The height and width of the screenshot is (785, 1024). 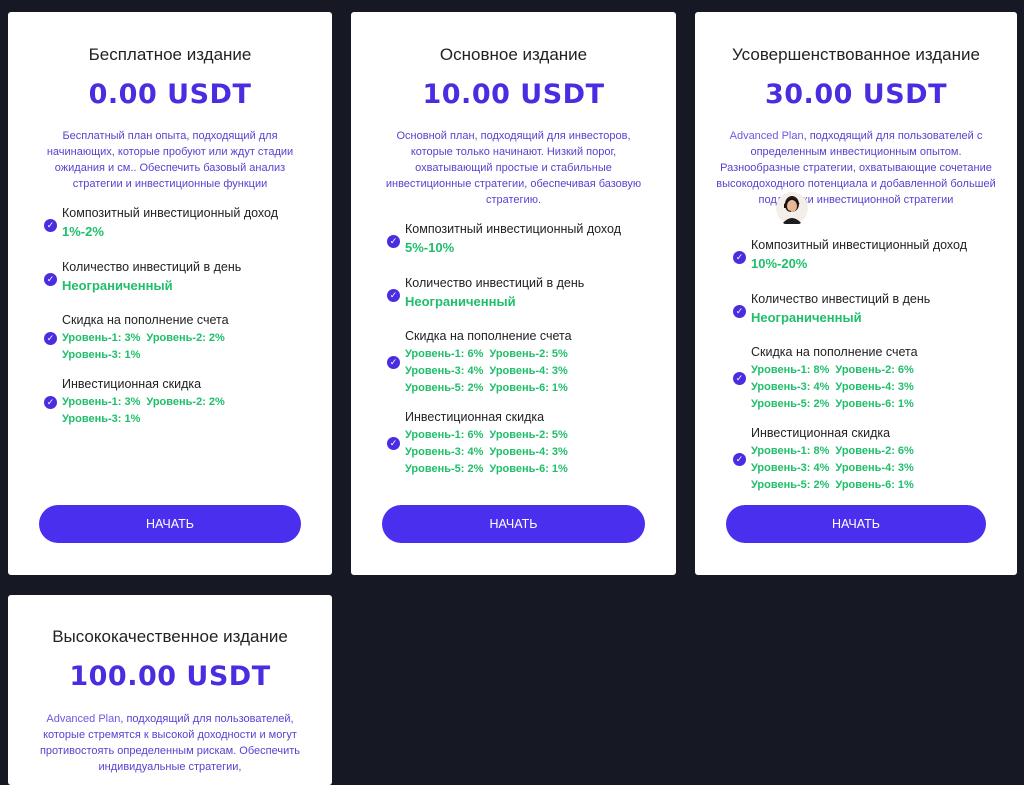 What do you see at coordinates (779, 263) in the screenshot?
I see `feature-value: 10%-20%` at bounding box center [779, 263].